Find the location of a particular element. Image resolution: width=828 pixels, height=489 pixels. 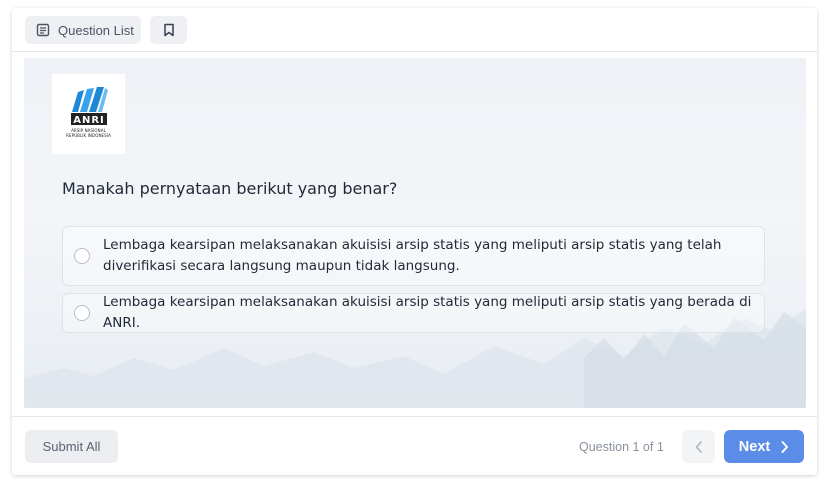

previous-button is located at coordinates (698, 446).